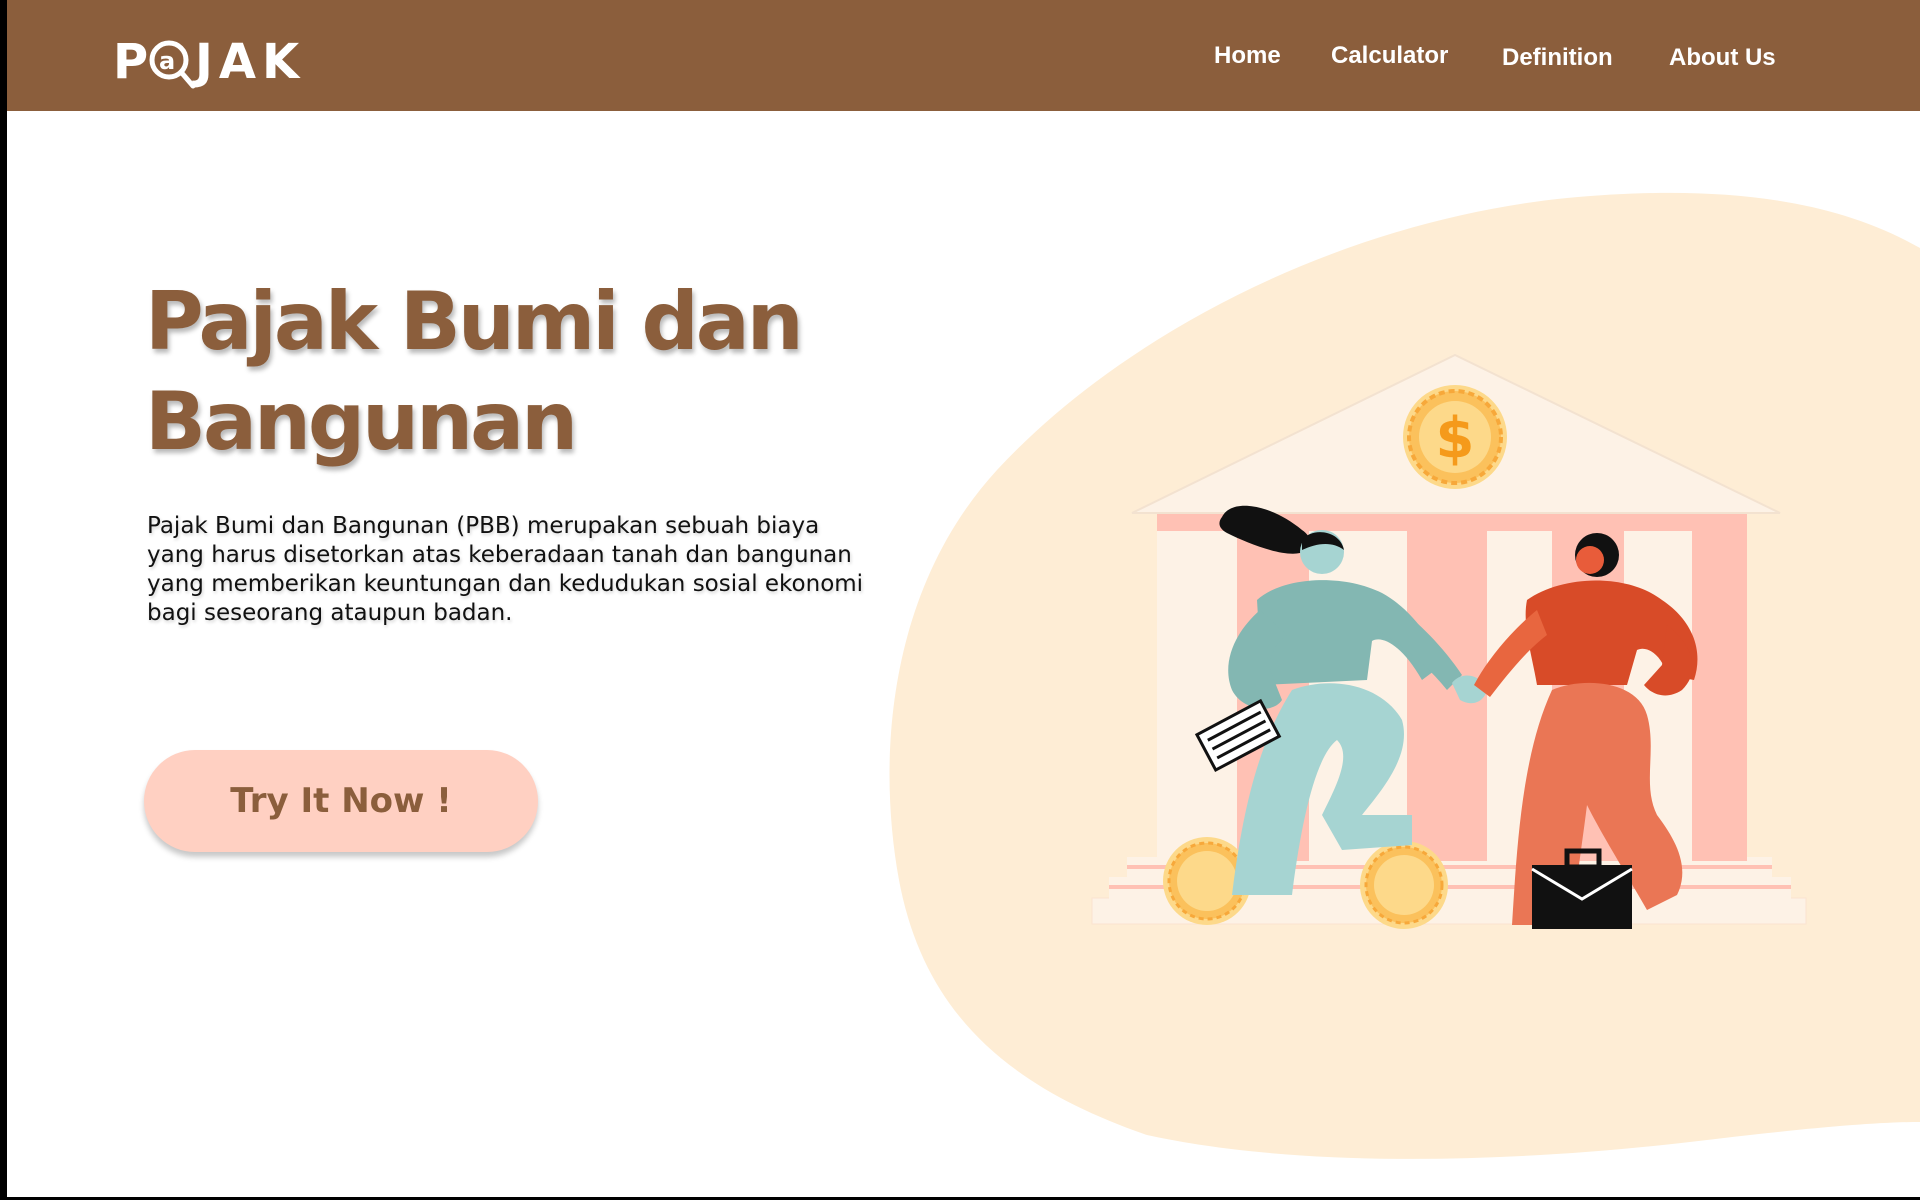  I want to click on roof-coin-icon: $, so click(1455, 437).